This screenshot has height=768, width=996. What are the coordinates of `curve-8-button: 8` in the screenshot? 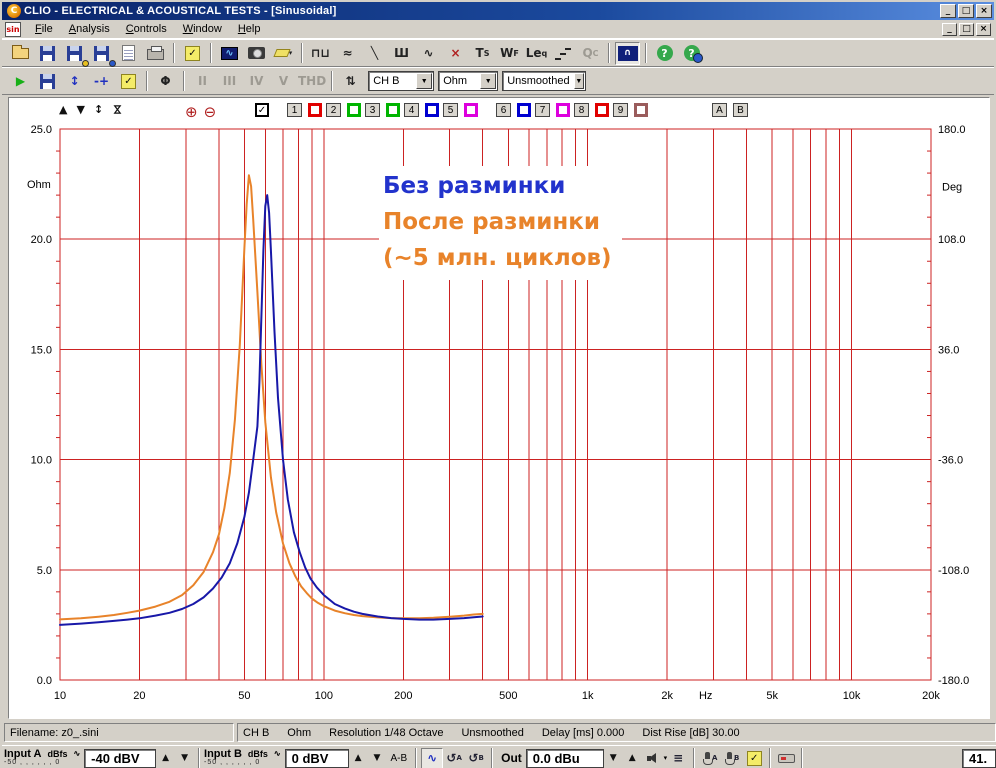 It's located at (581, 110).